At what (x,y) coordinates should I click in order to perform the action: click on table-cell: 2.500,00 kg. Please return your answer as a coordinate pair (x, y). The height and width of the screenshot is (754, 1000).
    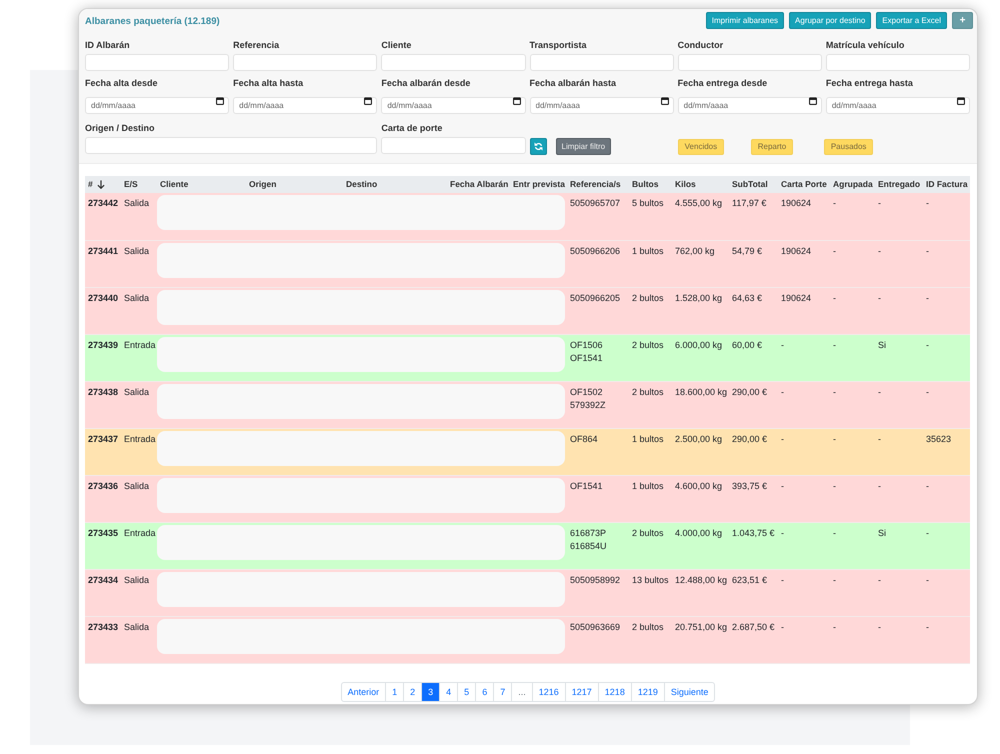
    Looking at the image, I should click on (700, 451).